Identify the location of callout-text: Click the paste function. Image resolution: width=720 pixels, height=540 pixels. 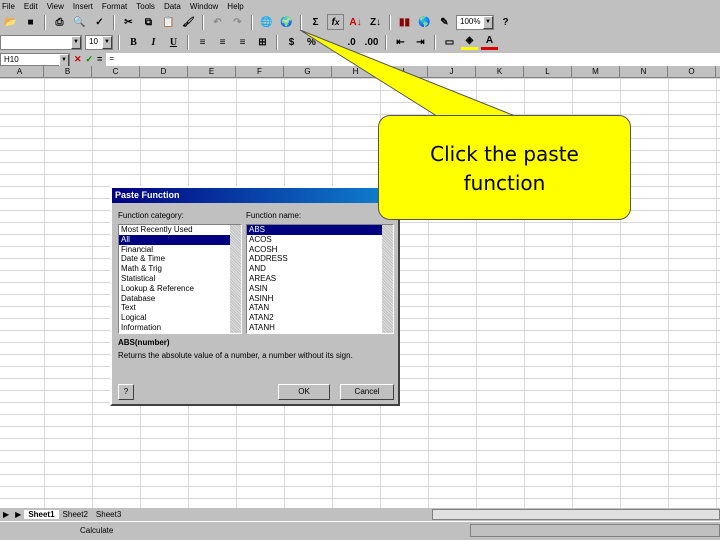
(504, 168).